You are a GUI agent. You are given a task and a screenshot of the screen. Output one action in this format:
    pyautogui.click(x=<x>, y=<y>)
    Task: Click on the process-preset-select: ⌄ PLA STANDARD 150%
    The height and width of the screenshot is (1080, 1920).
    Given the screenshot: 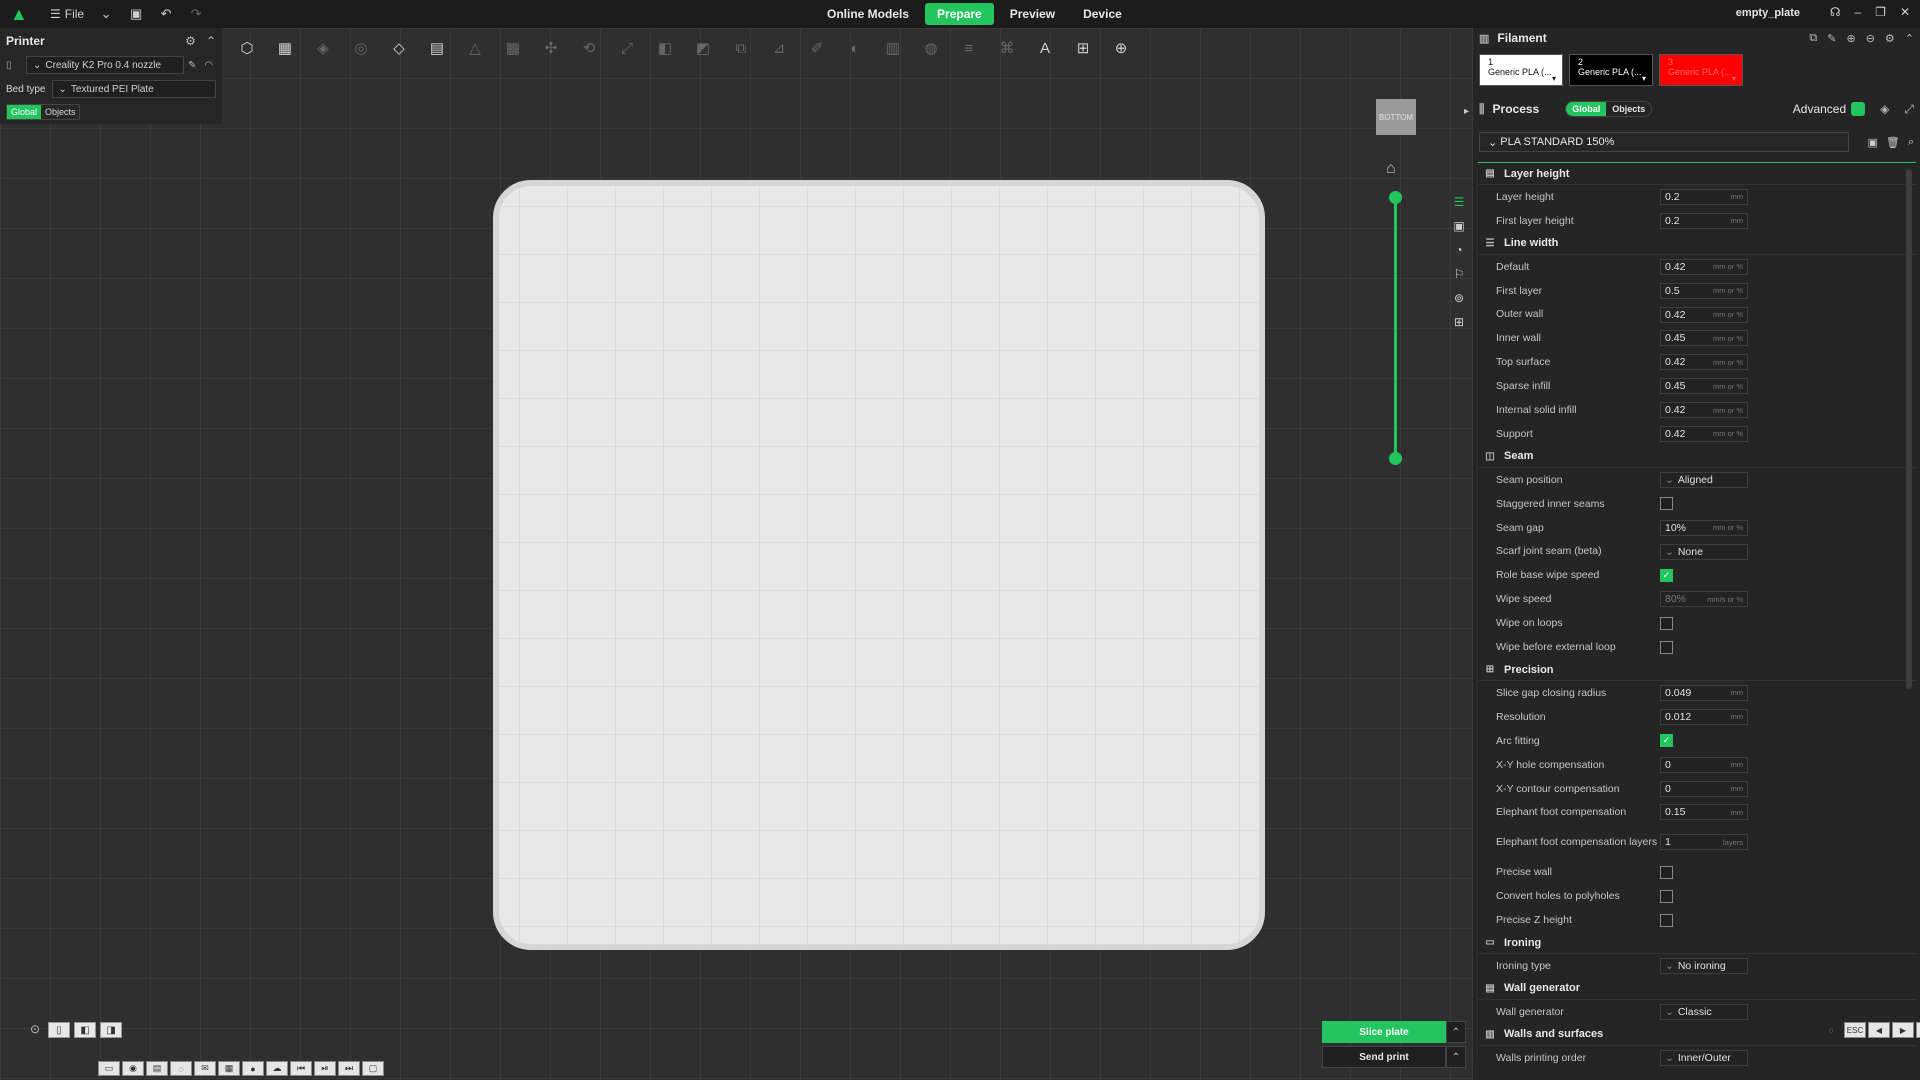 What is the action you would take?
    pyautogui.click(x=1664, y=142)
    